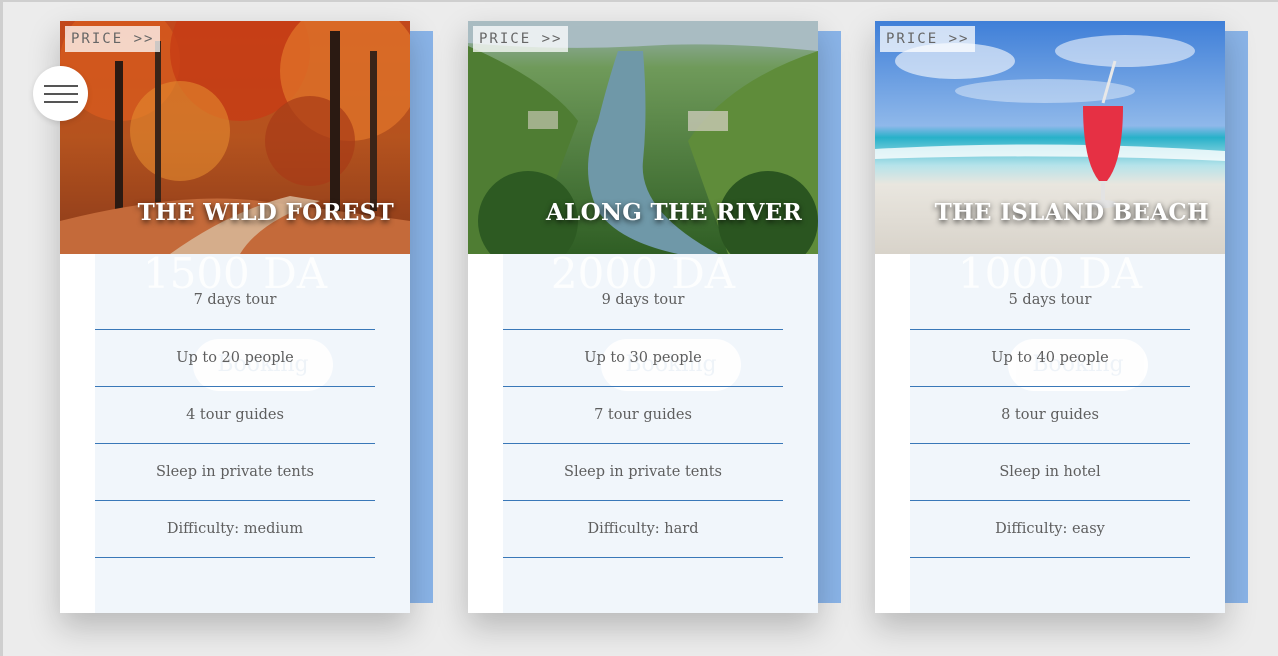  Describe the element at coordinates (1050, 310) in the screenshot. I see `detail-duration: 5 days tour` at that location.